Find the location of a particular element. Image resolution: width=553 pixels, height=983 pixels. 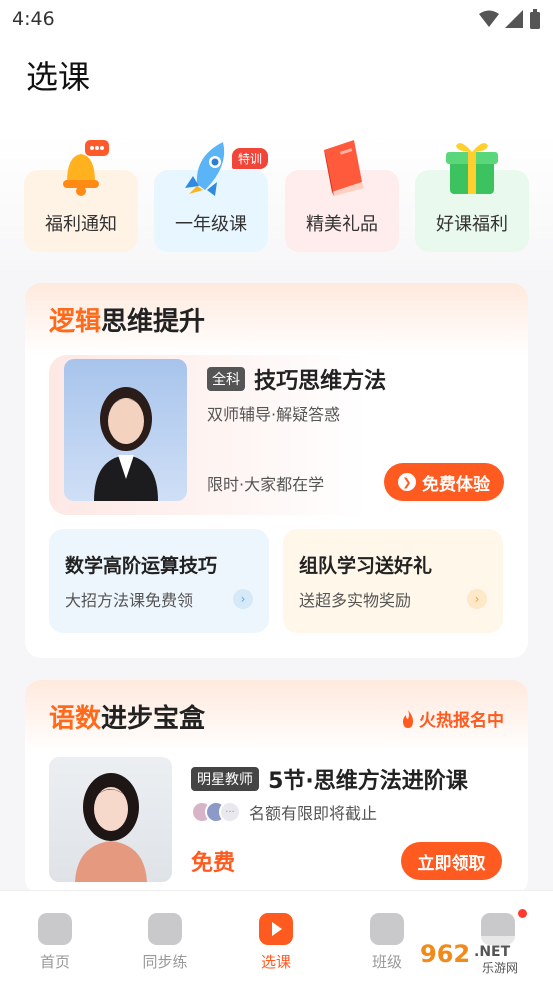

claim-now-label: 立即领取 is located at coordinates (451, 863).